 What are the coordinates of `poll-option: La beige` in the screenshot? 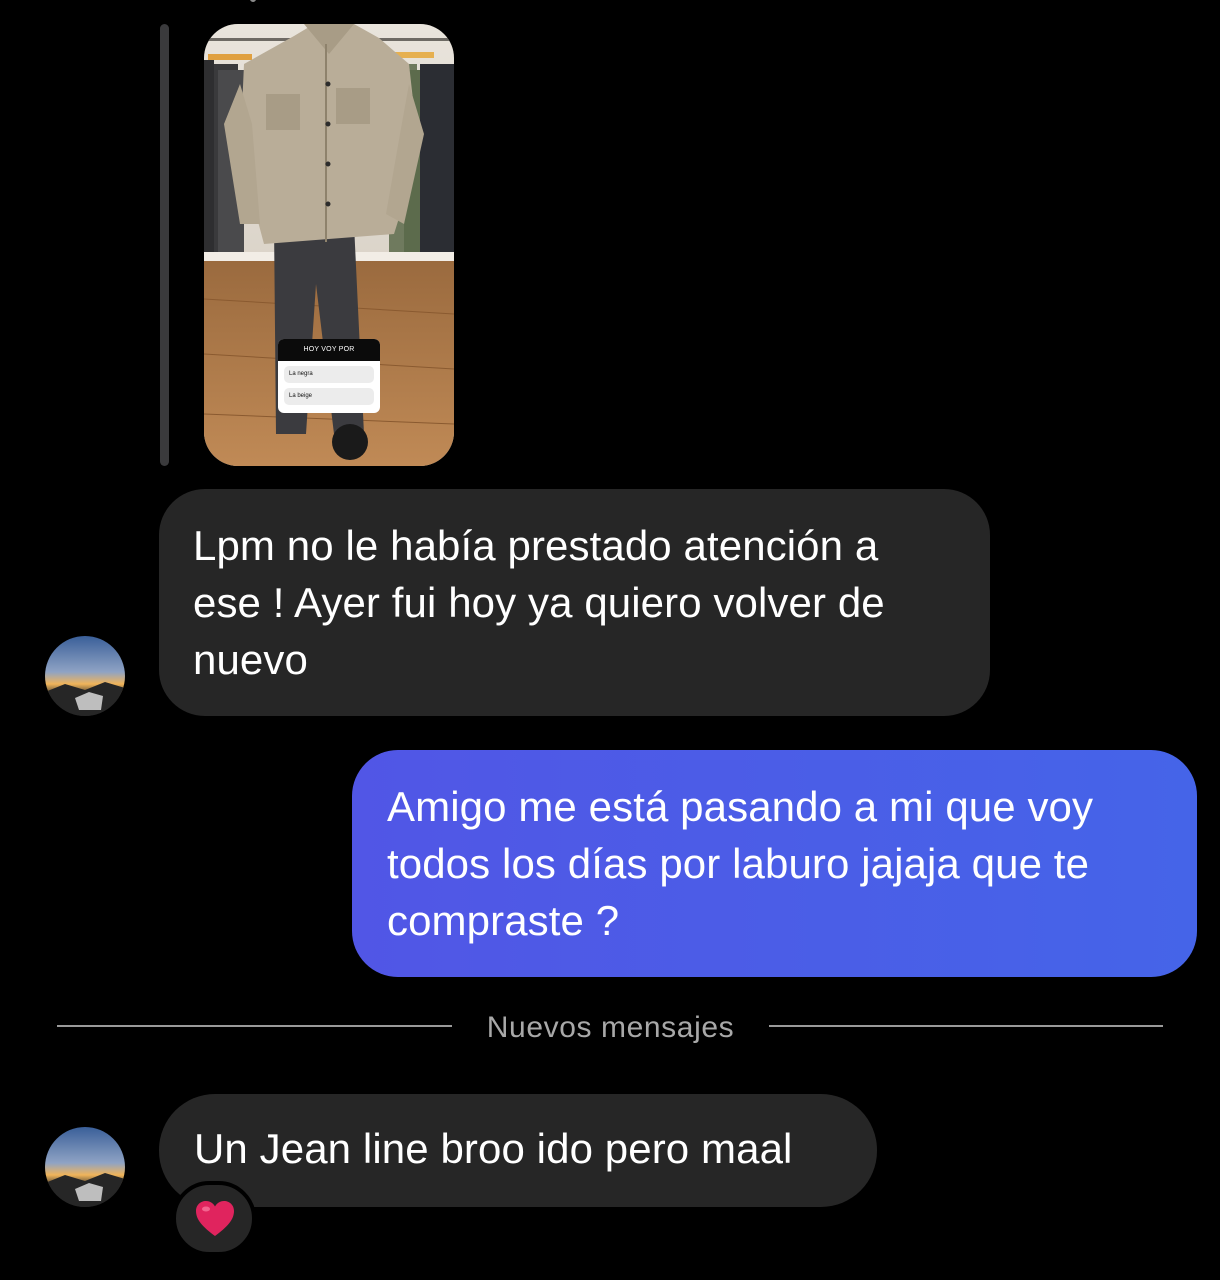 It's located at (329, 396).